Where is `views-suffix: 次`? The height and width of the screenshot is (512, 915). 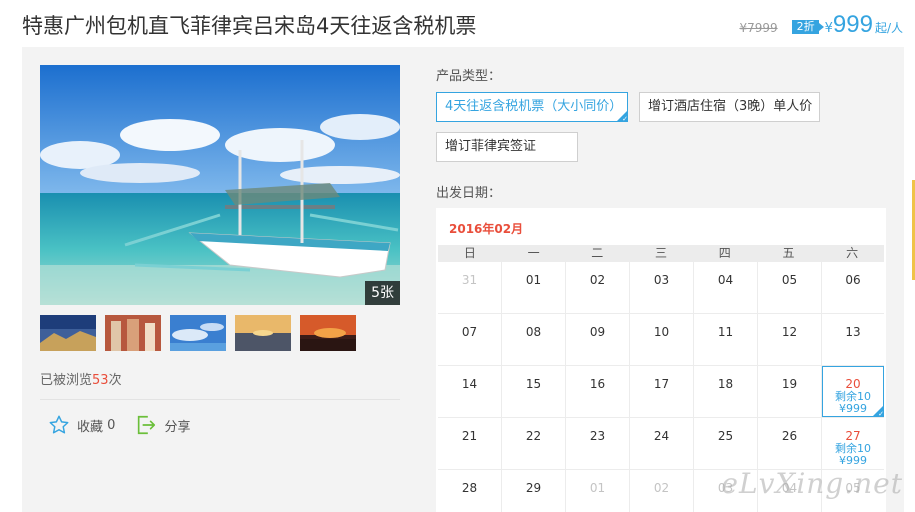
views-suffix: 次 is located at coordinates (115, 380).